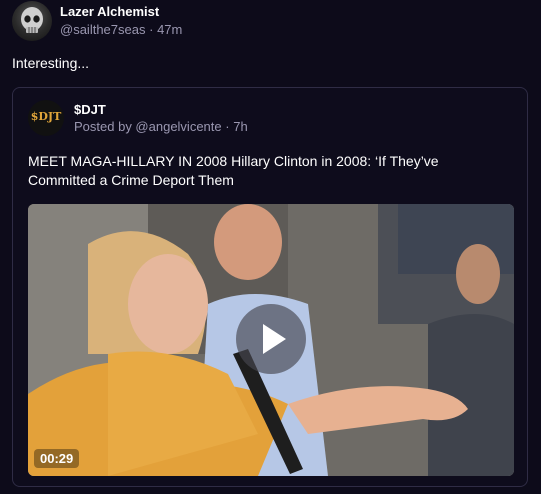  What do you see at coordinates (169, 29) in the screenshot?
I see `post-time: 47m` at bounding box center [169, 29].